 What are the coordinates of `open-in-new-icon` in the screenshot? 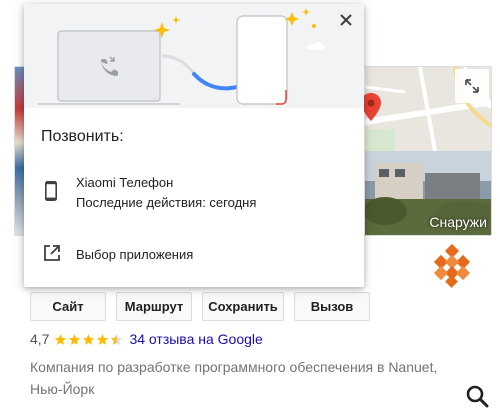 It's located at (52, 253).